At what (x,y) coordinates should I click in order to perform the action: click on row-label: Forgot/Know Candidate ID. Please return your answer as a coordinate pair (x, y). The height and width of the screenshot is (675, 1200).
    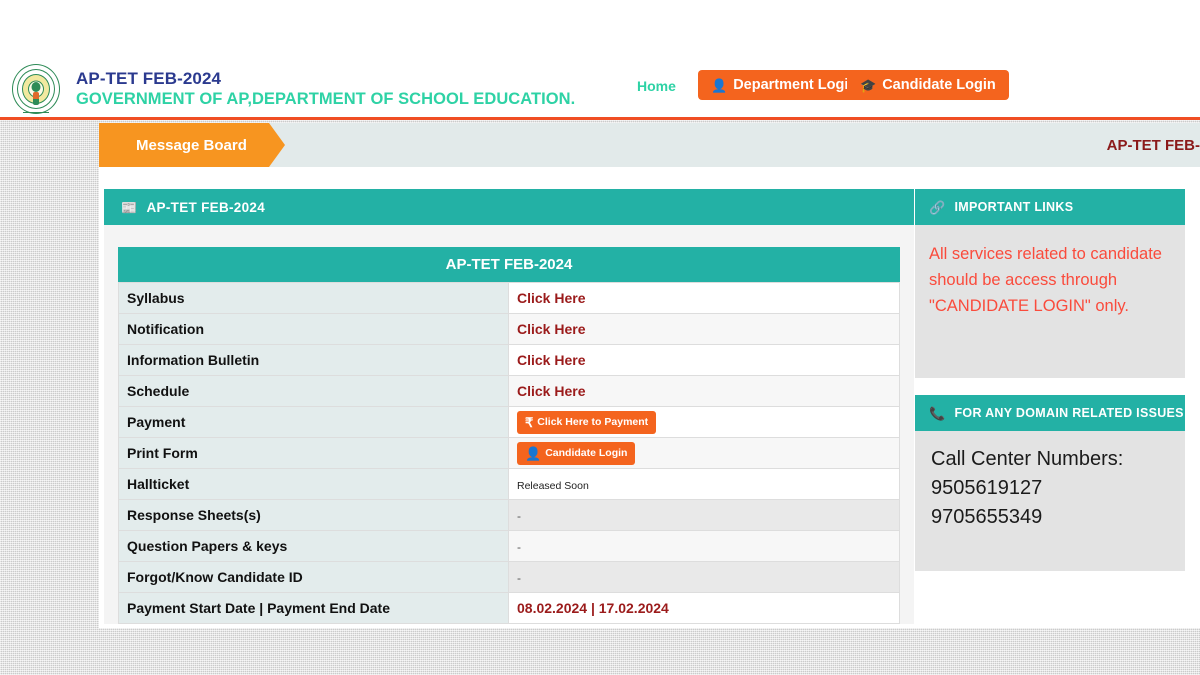
    Looking at the image, I should click on (313, 577).